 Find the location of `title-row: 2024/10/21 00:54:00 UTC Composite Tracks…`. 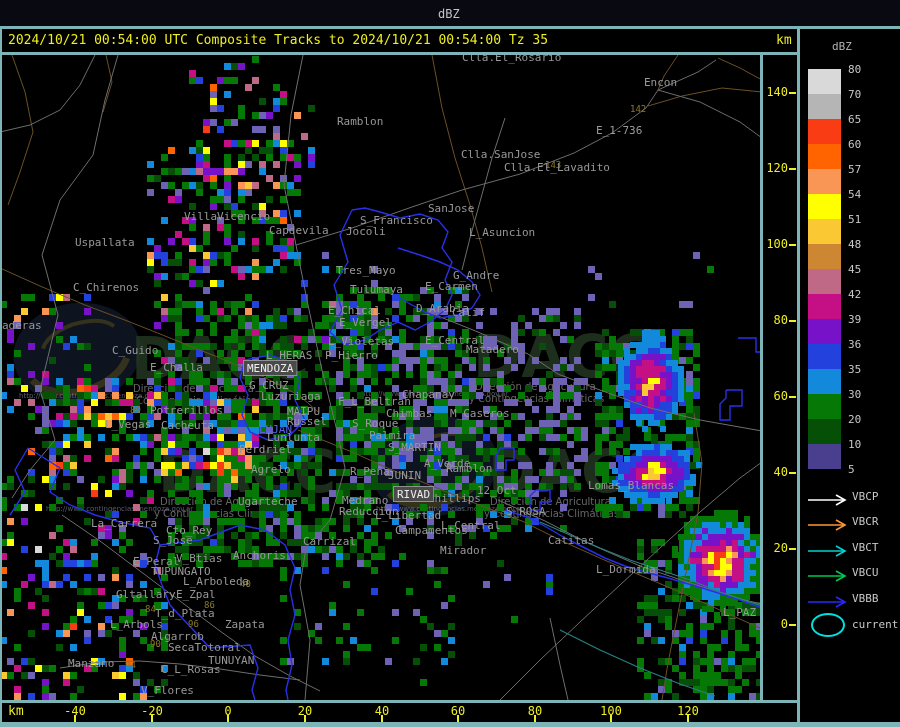

title-row: 2024/10/21 00:54:00 UTC Composite Tracks… is located at coordinates (399, 40).